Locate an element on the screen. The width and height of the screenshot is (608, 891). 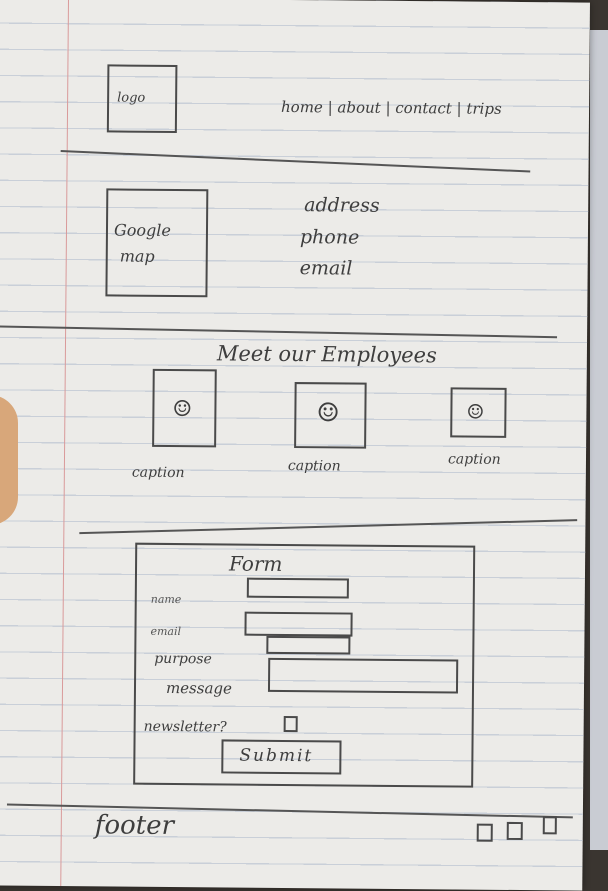
contact-email: email is located at coordinates (326, 268).